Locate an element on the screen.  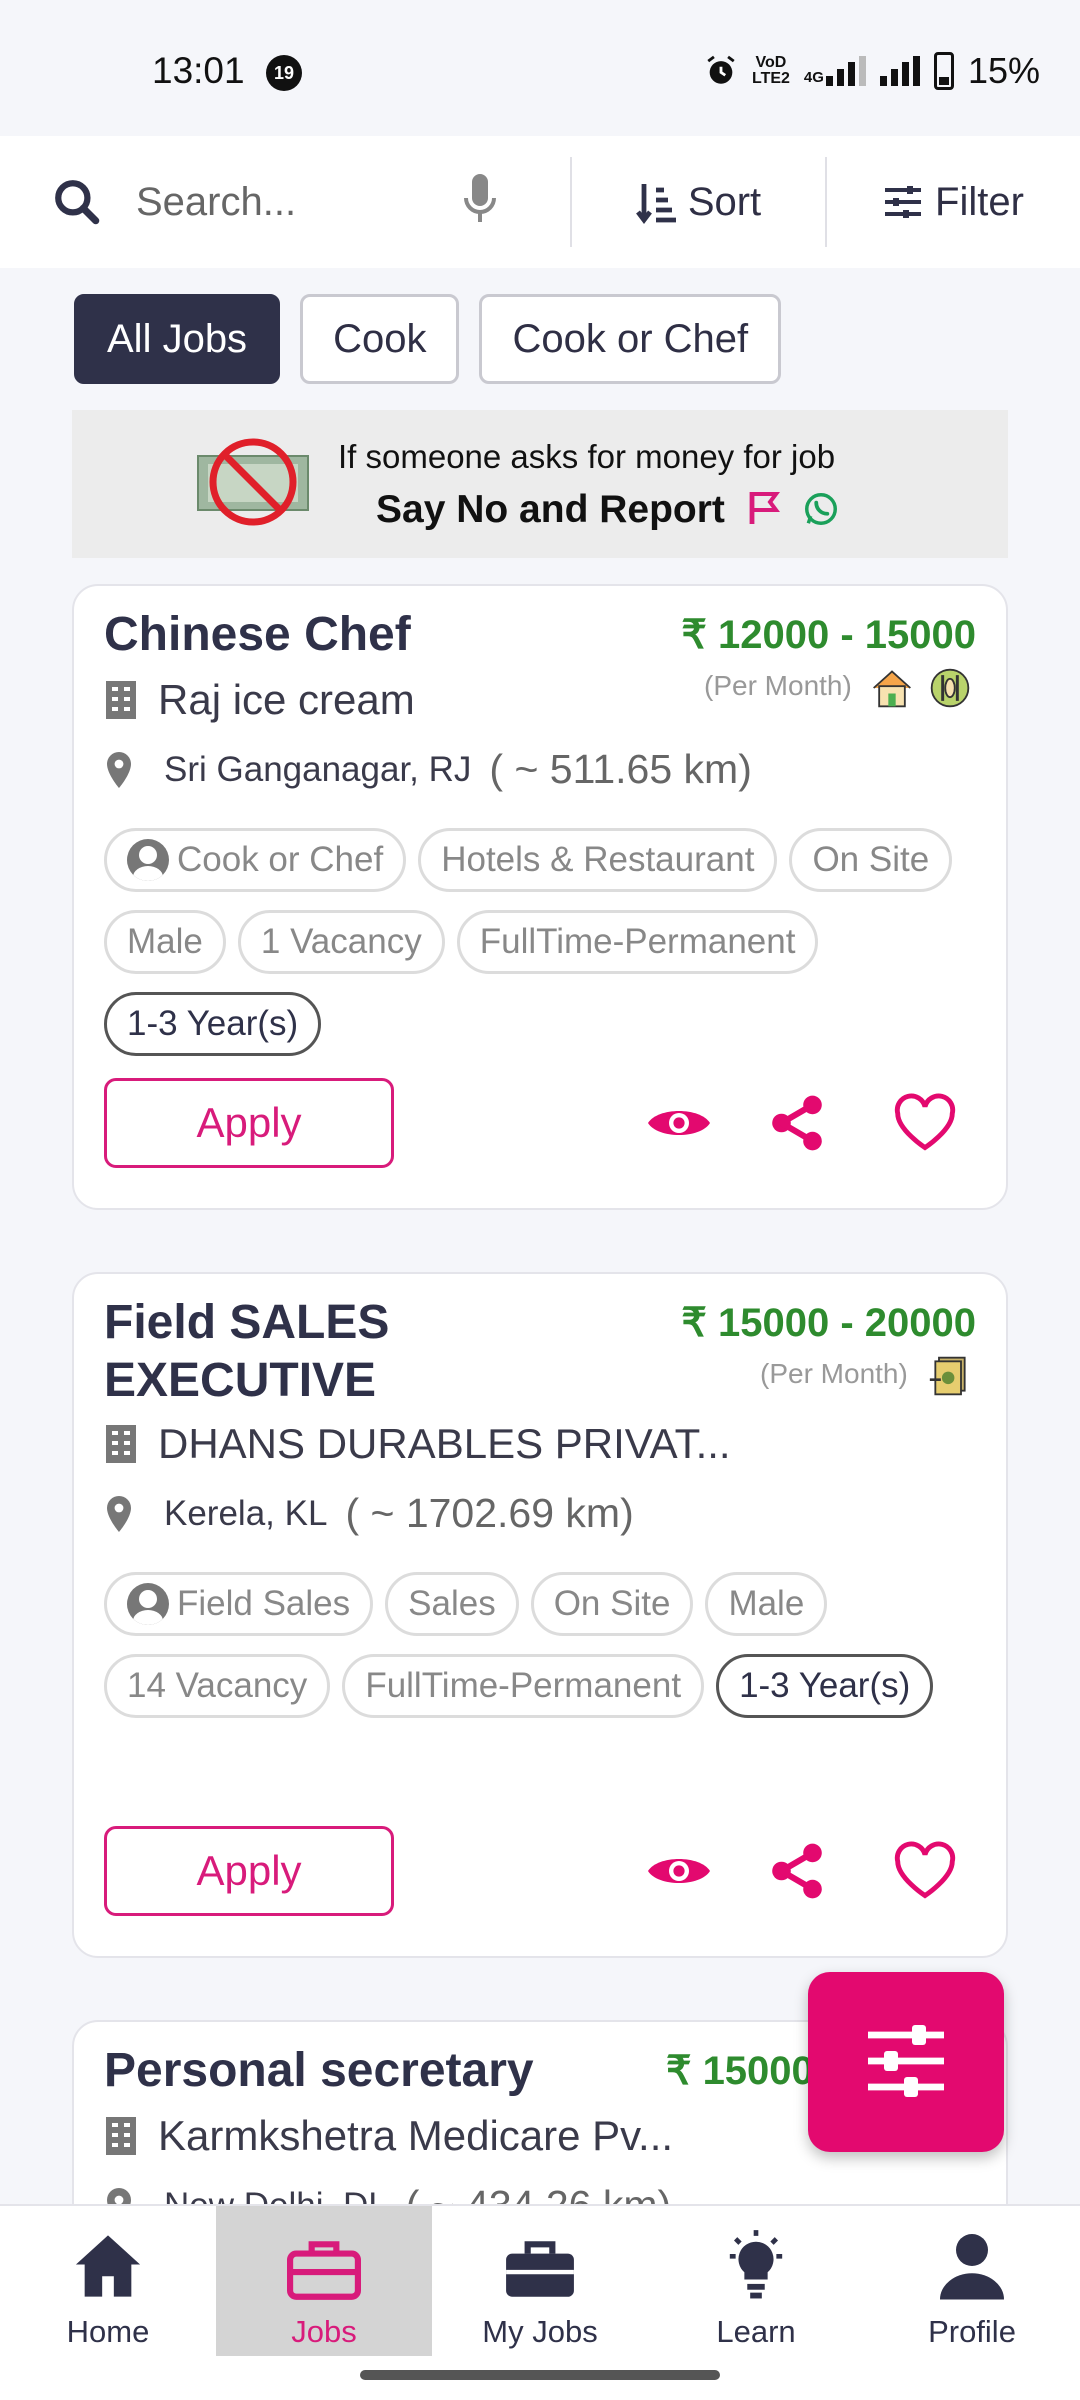
bulb-icon is located at coordinates (756, 2264).